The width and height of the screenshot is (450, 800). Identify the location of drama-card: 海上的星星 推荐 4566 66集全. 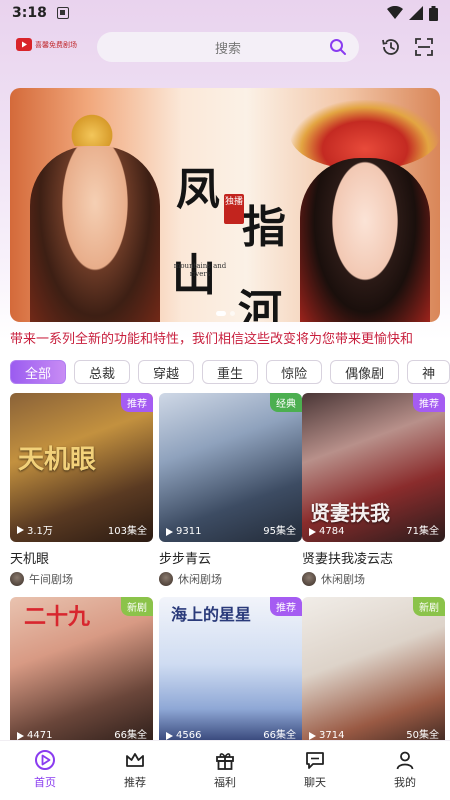
(230, 671).